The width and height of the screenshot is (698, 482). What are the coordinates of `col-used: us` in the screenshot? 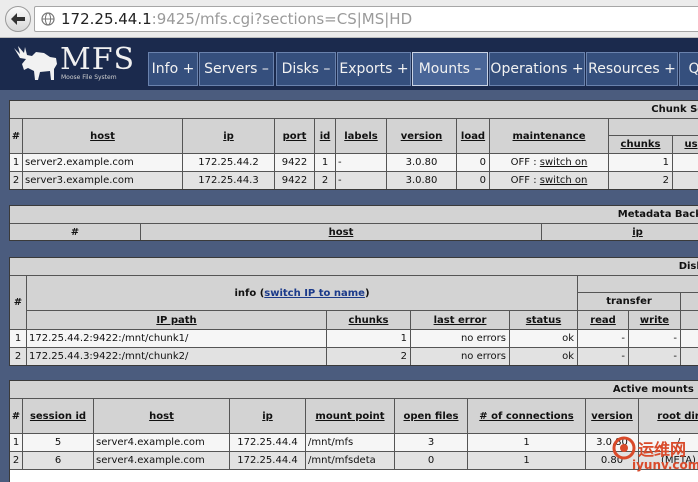 It's located at (685, 145).